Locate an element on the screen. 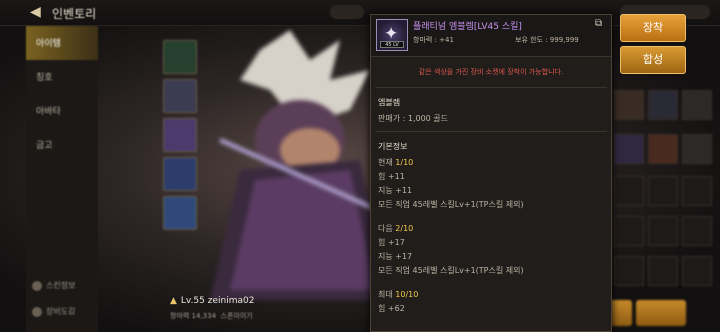 The image size is (720, 332). block-current-title: 현재 1/10 is located at coordinates (396, 162).